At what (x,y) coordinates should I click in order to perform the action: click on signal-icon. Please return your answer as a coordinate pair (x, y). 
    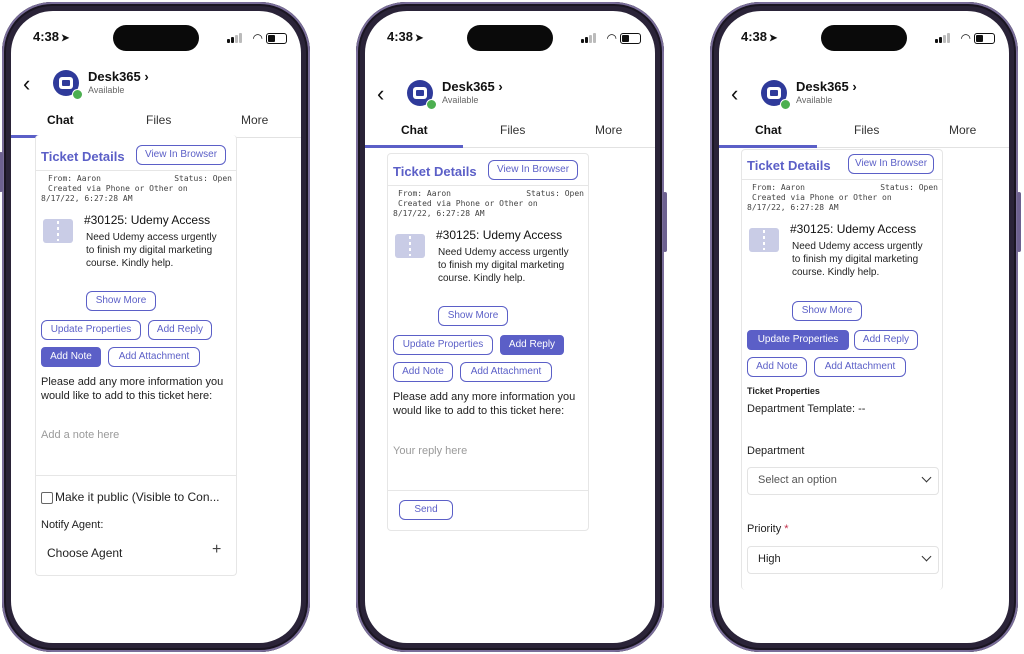
    Looking at the image, I should click on (943, 38).